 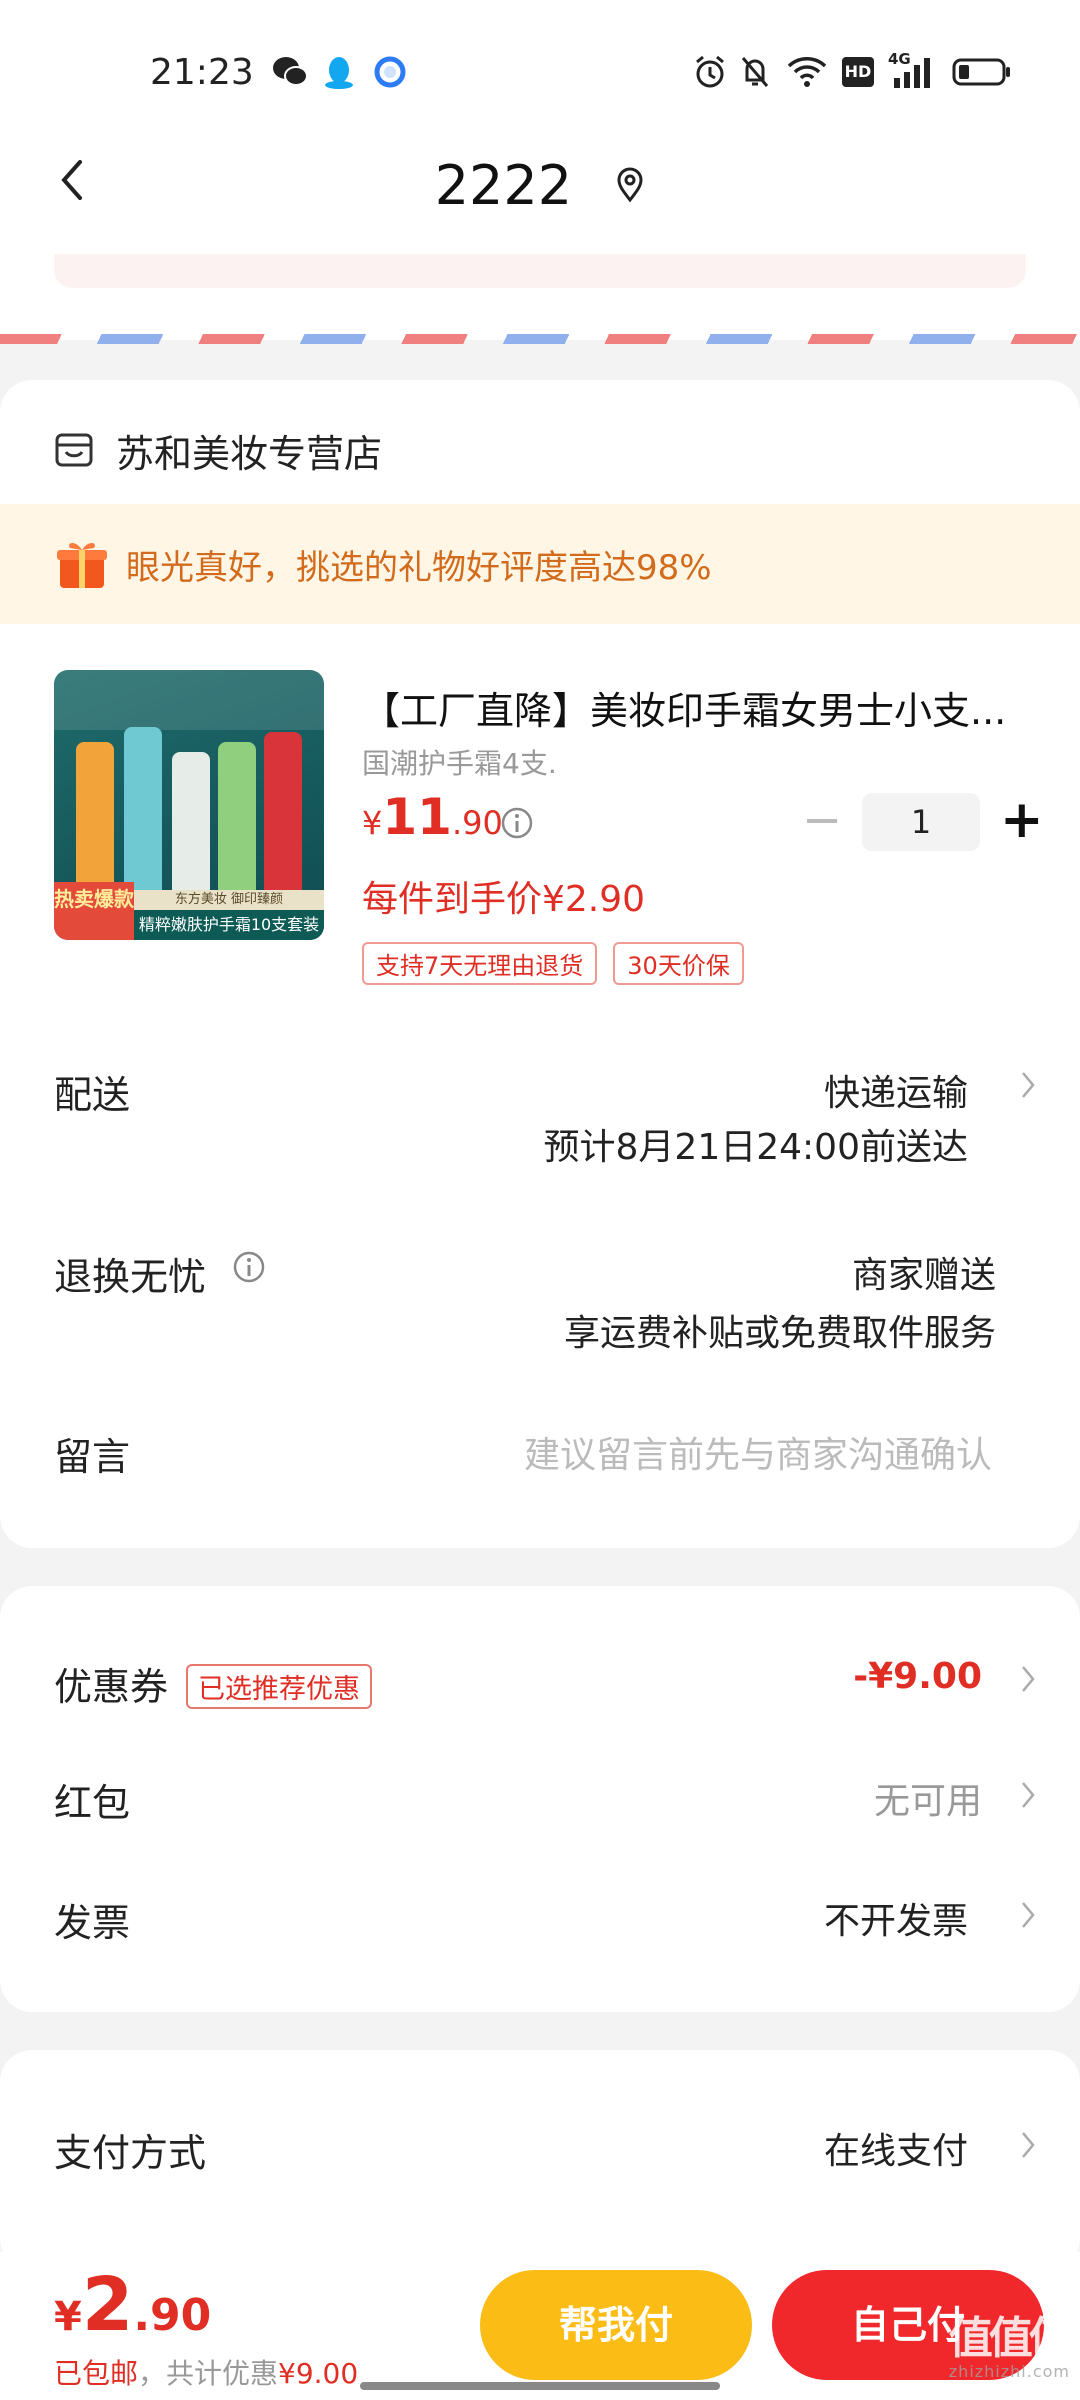 What do you see at coordinates (92, 1095) in the screenshot?
I see `delivery-label: 配送` at bounding box center [92, 1095].